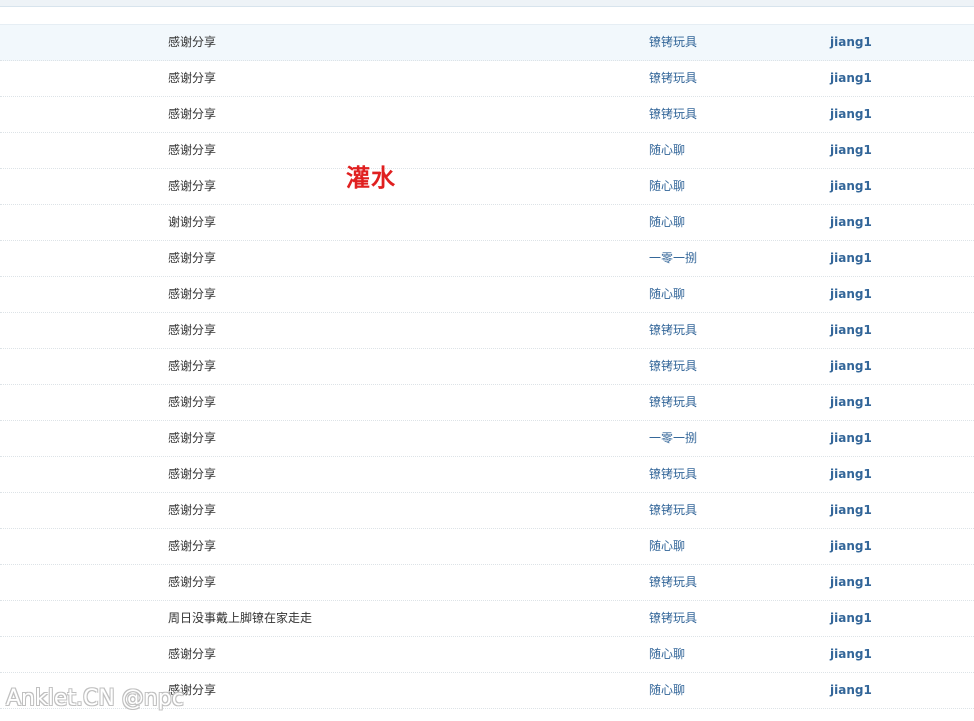 The height and width of the screenshot is (721, 974). I want to click on table-row: 周日没事戴上脚镣在家走走 镣铐玩具 jiang1, so click(487, 619).